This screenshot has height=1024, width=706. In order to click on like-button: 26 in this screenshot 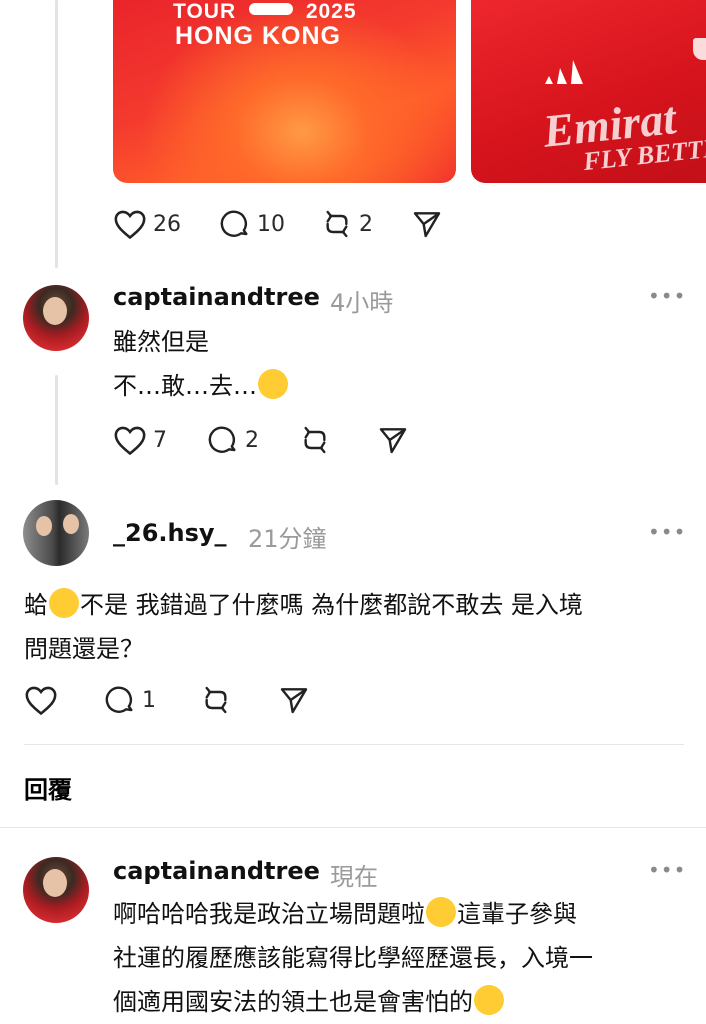, I will do `click(147, 224)`.